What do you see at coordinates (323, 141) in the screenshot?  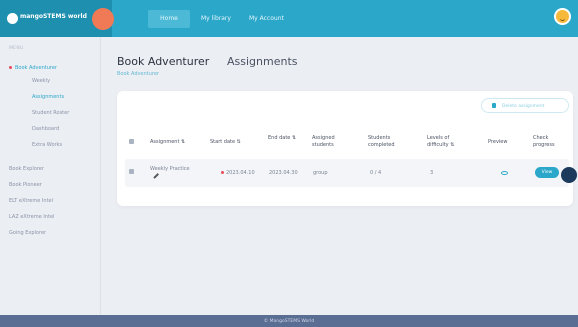 I see `col-header-assigned-students: Assigned students` at bounding box center [323, 141].